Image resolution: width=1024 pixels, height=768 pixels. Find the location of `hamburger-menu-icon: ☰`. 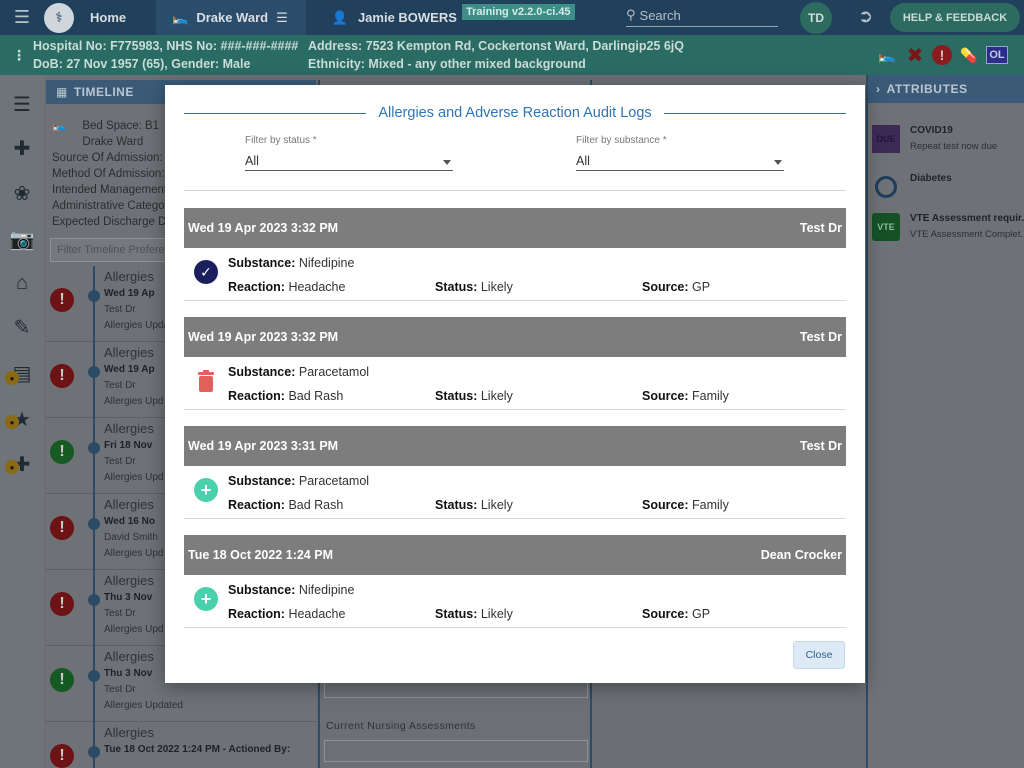

hamburger-menu-icon: ☰ is located at coordinates (22, 17).